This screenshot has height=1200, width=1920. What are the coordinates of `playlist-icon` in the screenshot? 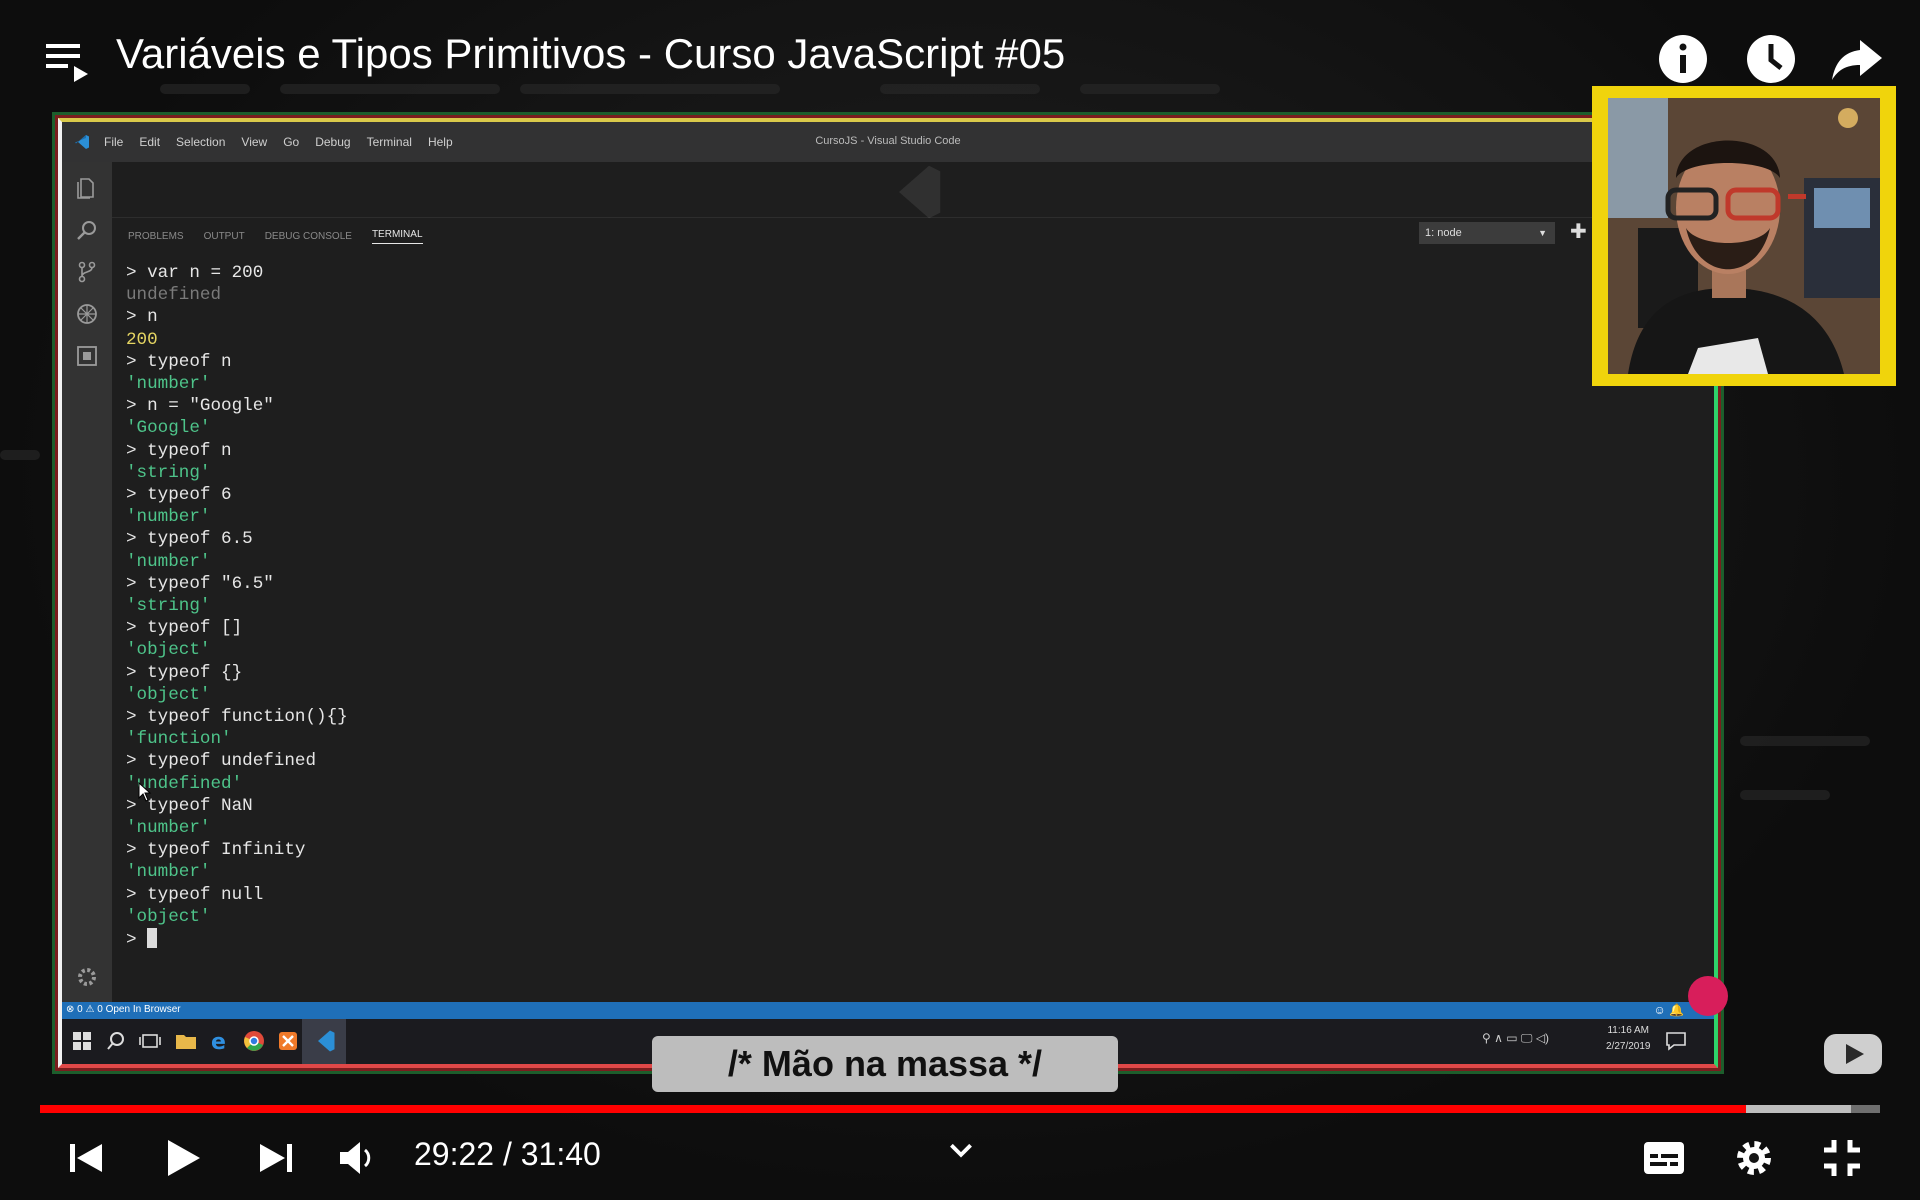 It's located at (66, 62).